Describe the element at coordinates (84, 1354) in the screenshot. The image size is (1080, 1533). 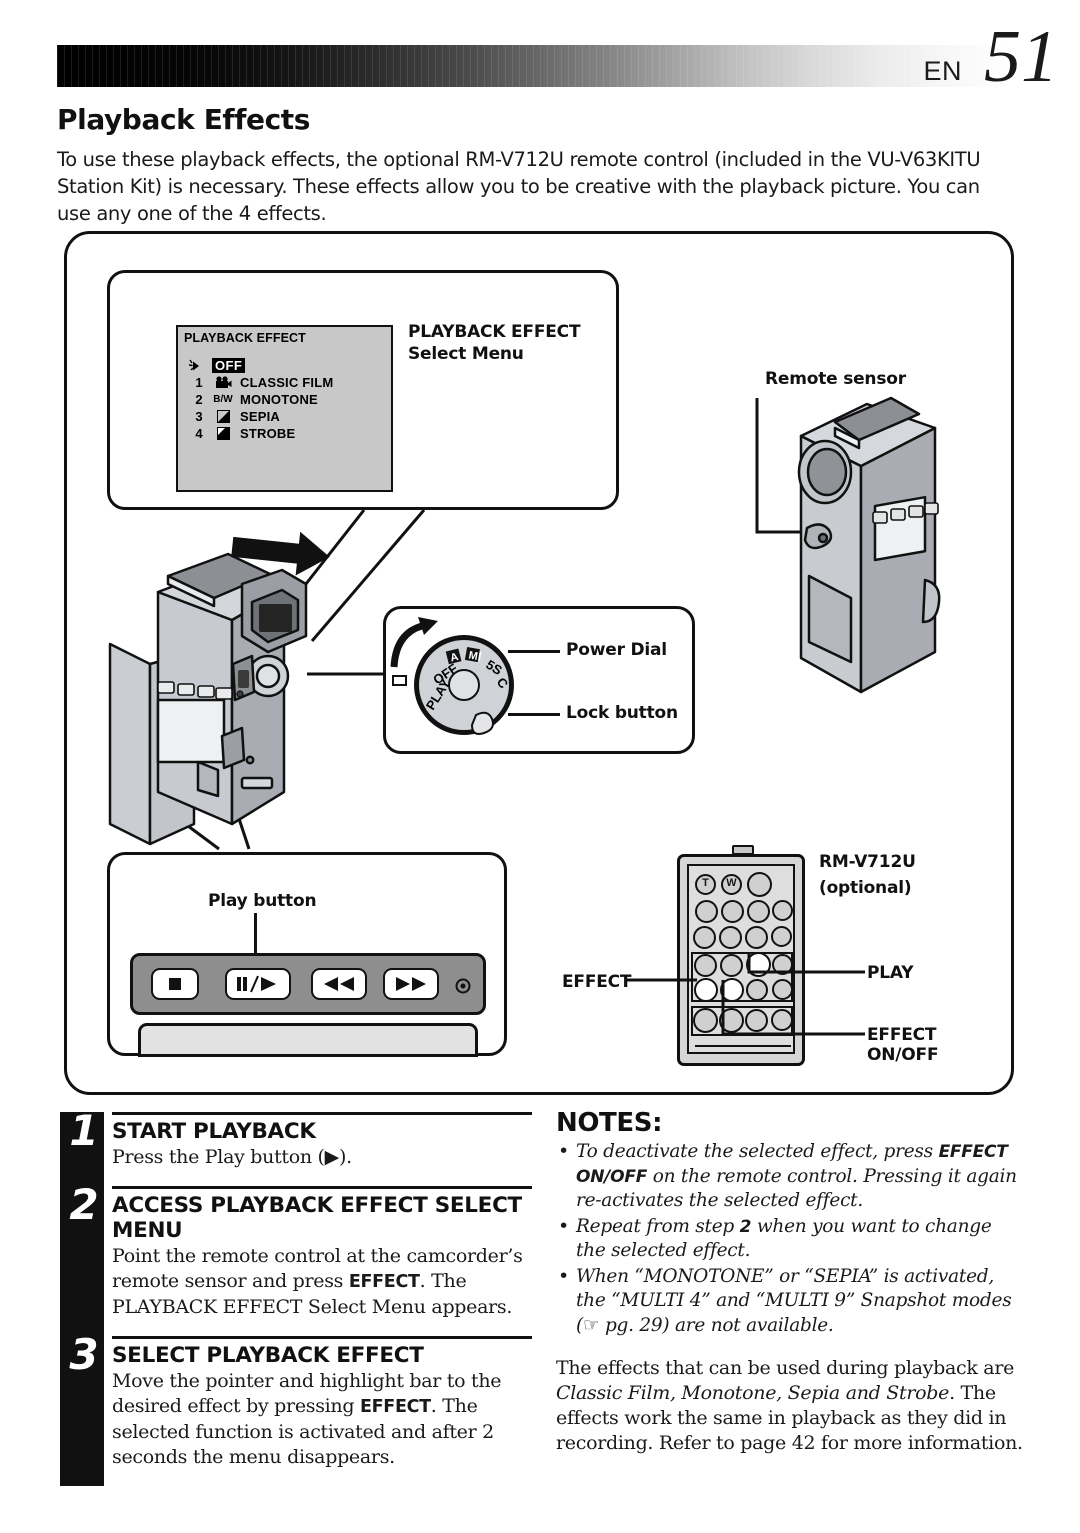
I see `step-number: 3` at that location.